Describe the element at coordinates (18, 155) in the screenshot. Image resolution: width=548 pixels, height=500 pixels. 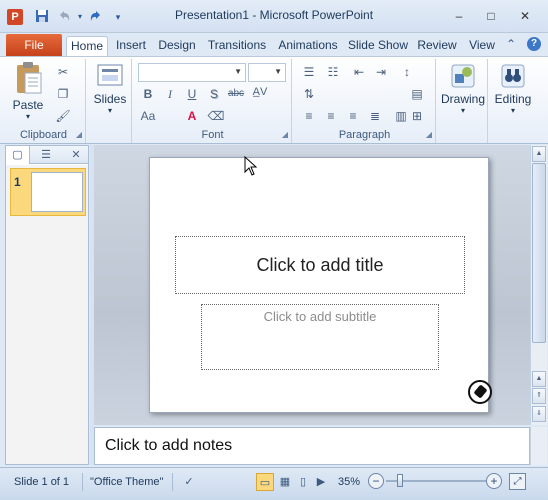
I see `slides-tab-icon: ▢` at that location.